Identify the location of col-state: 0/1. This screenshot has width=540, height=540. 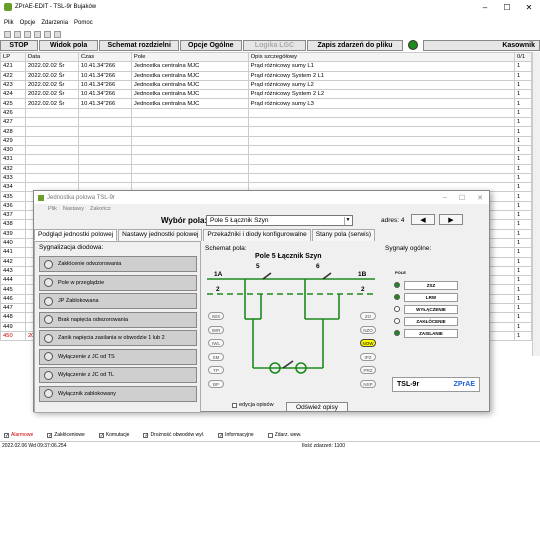
(523, 57).